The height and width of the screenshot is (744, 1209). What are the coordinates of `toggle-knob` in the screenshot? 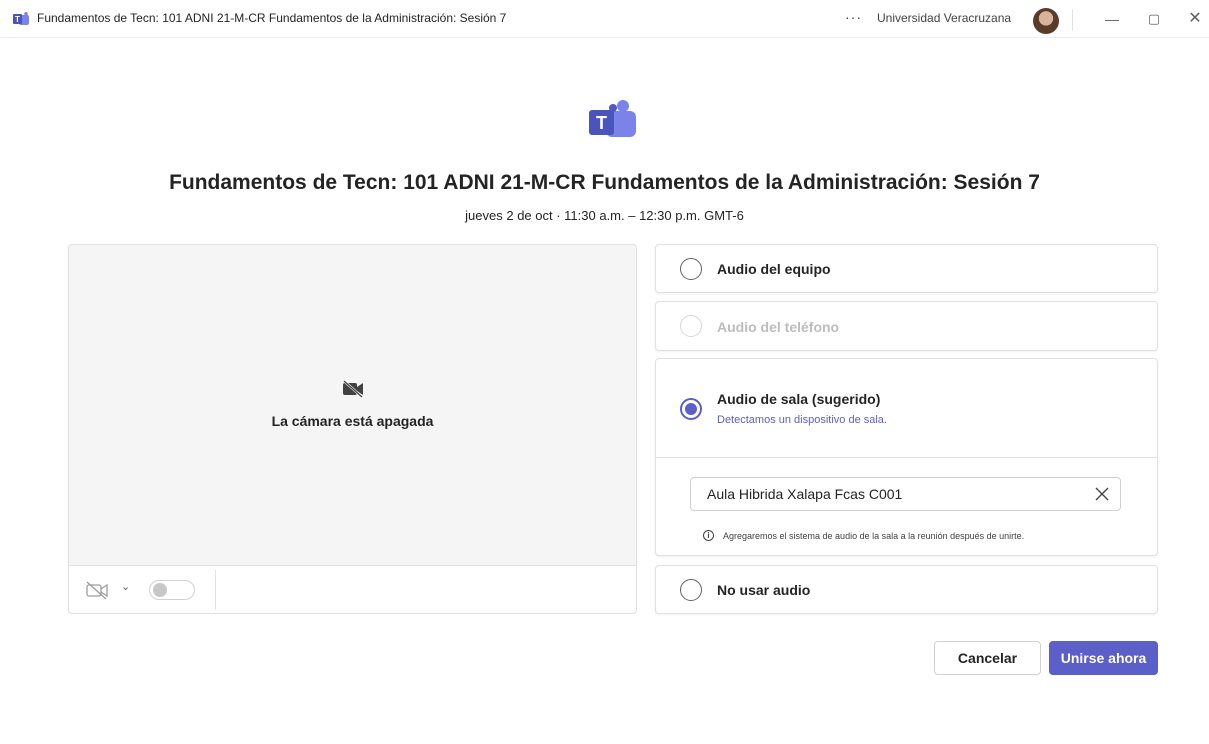 It's located at (160, 590).